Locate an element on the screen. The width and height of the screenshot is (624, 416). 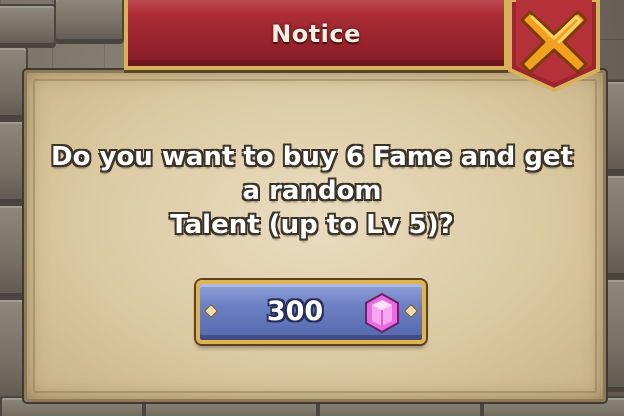
message-line: Talent (up to Lv 5)? is located at coordinates (312, 225).